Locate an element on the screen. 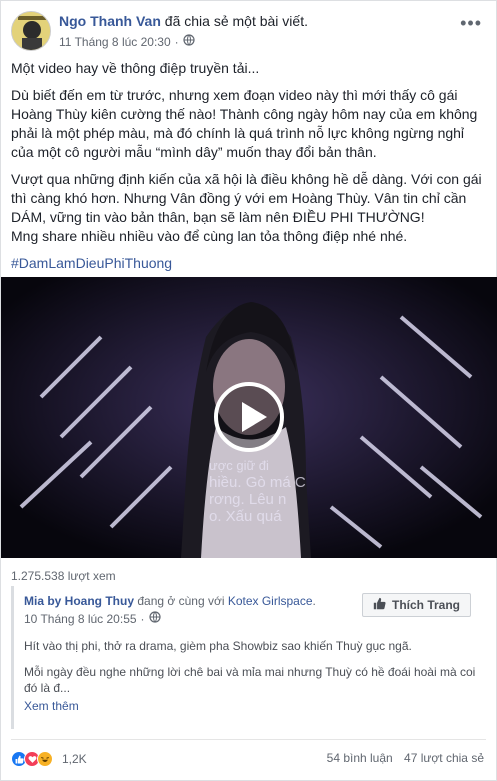 The image size is (497, 781). post-action-text: đã chia sẻ một bài viết. is located at coordinates (236, 21).